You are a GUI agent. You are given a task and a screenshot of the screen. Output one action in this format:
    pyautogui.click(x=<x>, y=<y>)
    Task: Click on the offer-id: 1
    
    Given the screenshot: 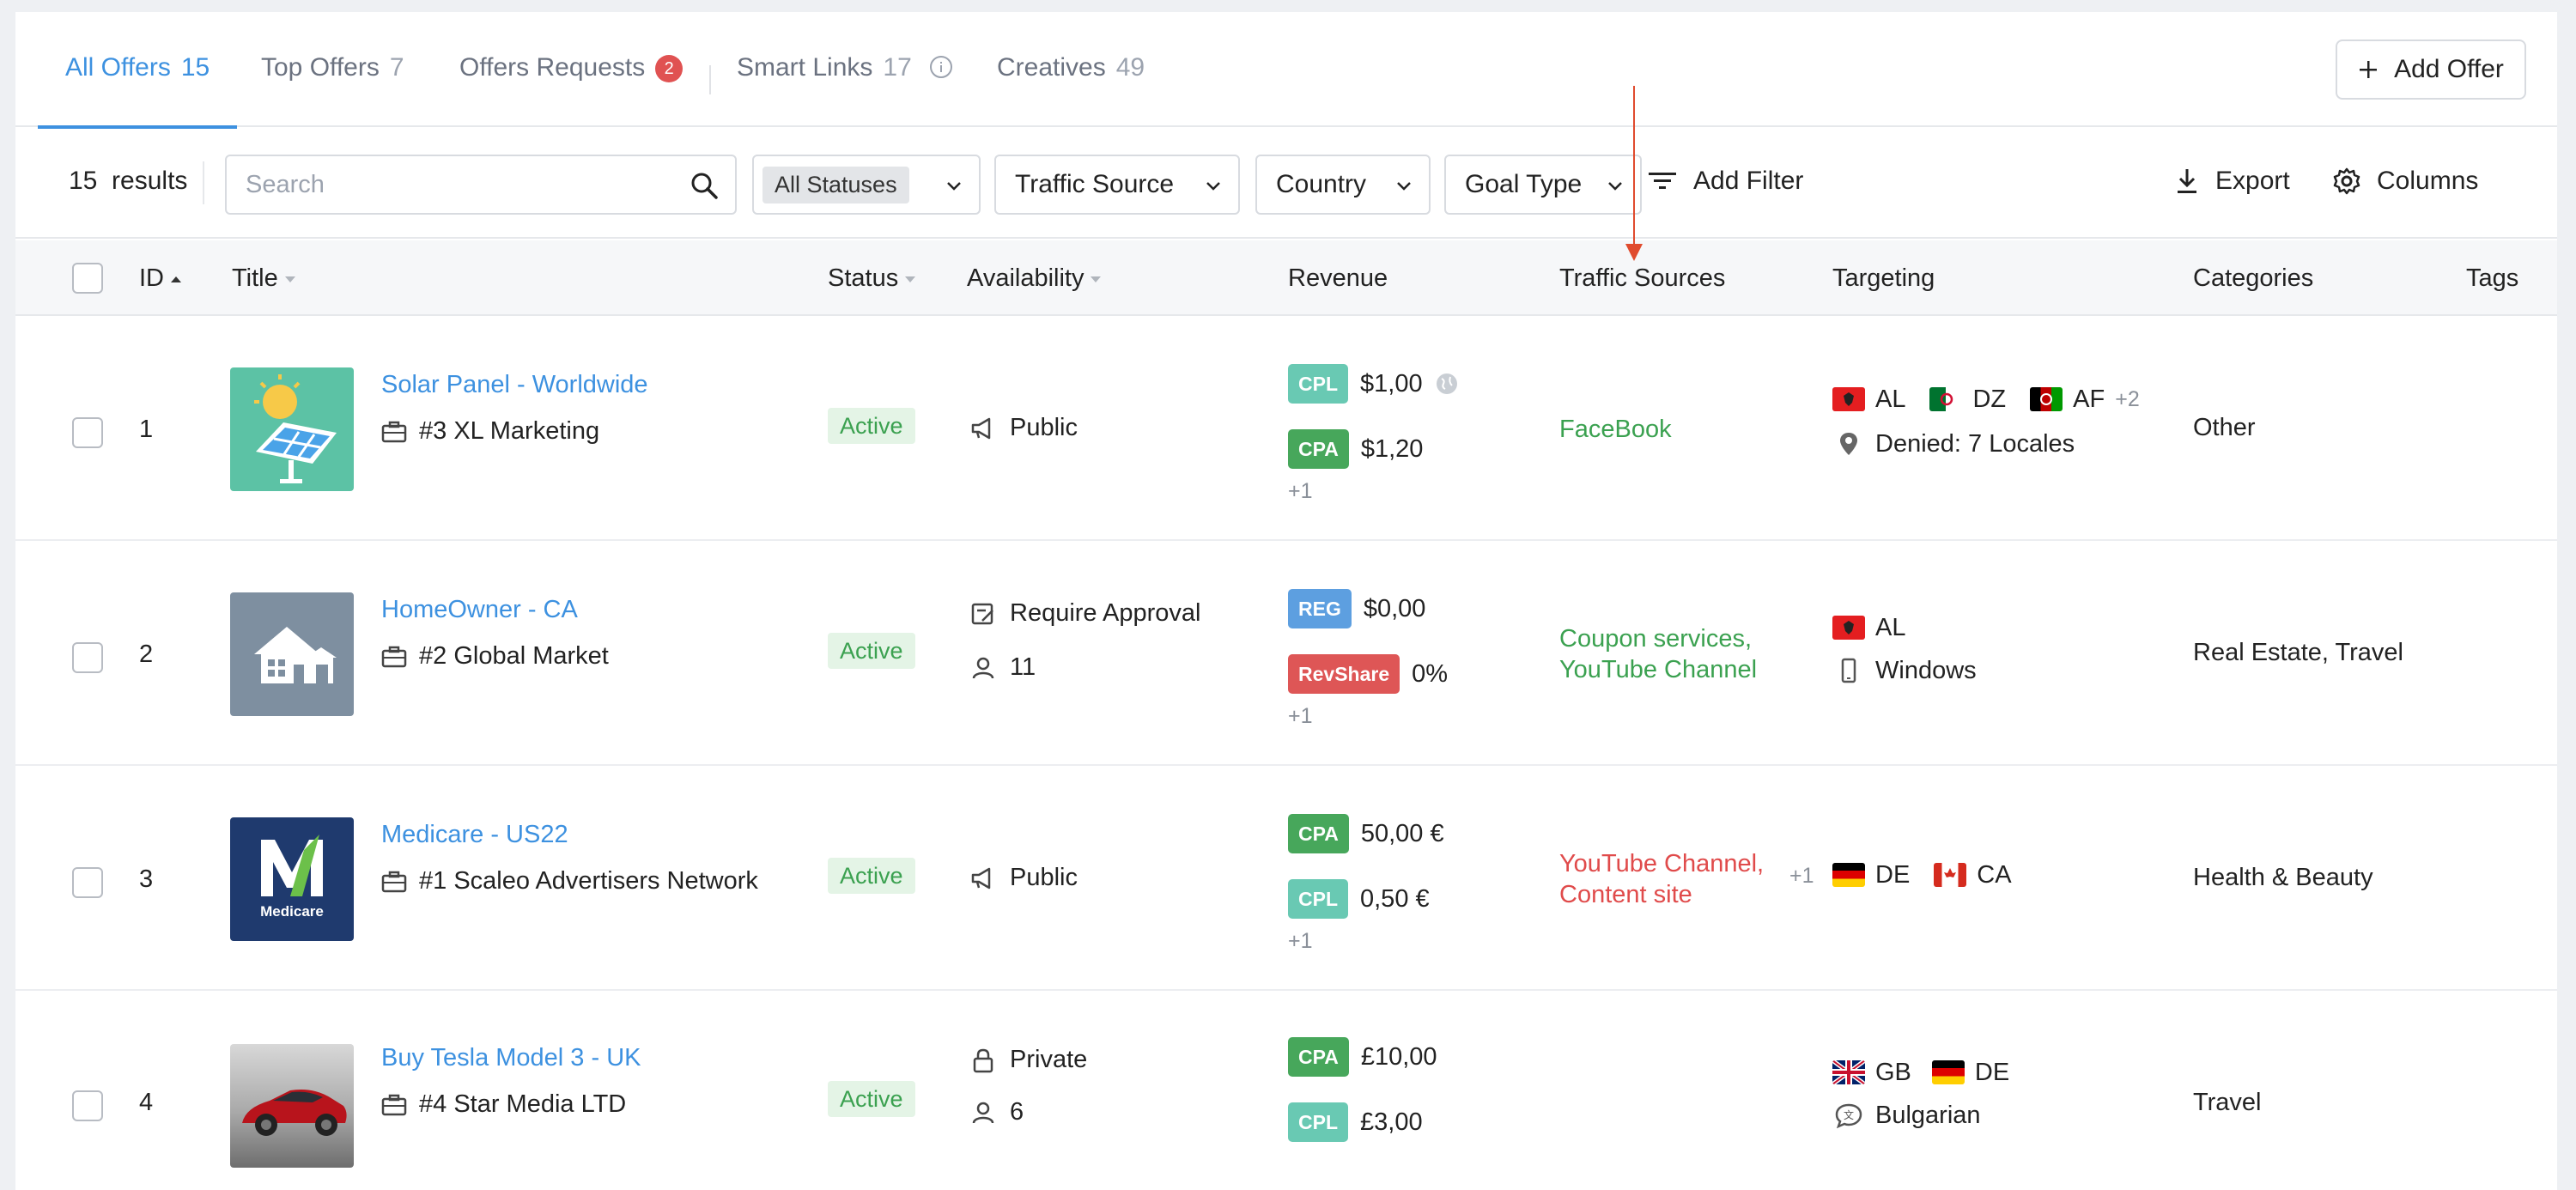 What is the action you would take?
    pyautogui.click(x=146, y=429)
    